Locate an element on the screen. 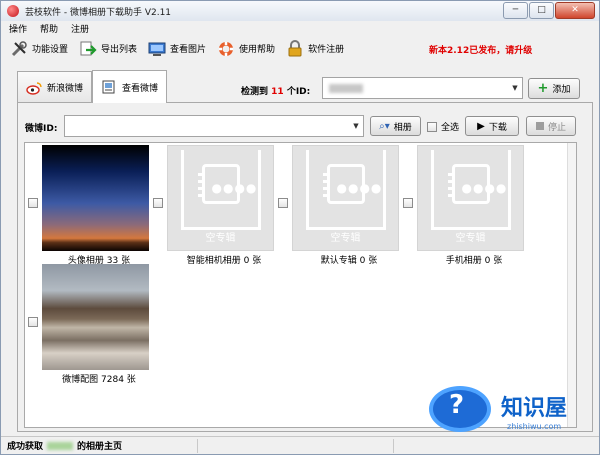  stop-button: 停止 is located at coordinates (551, 126).